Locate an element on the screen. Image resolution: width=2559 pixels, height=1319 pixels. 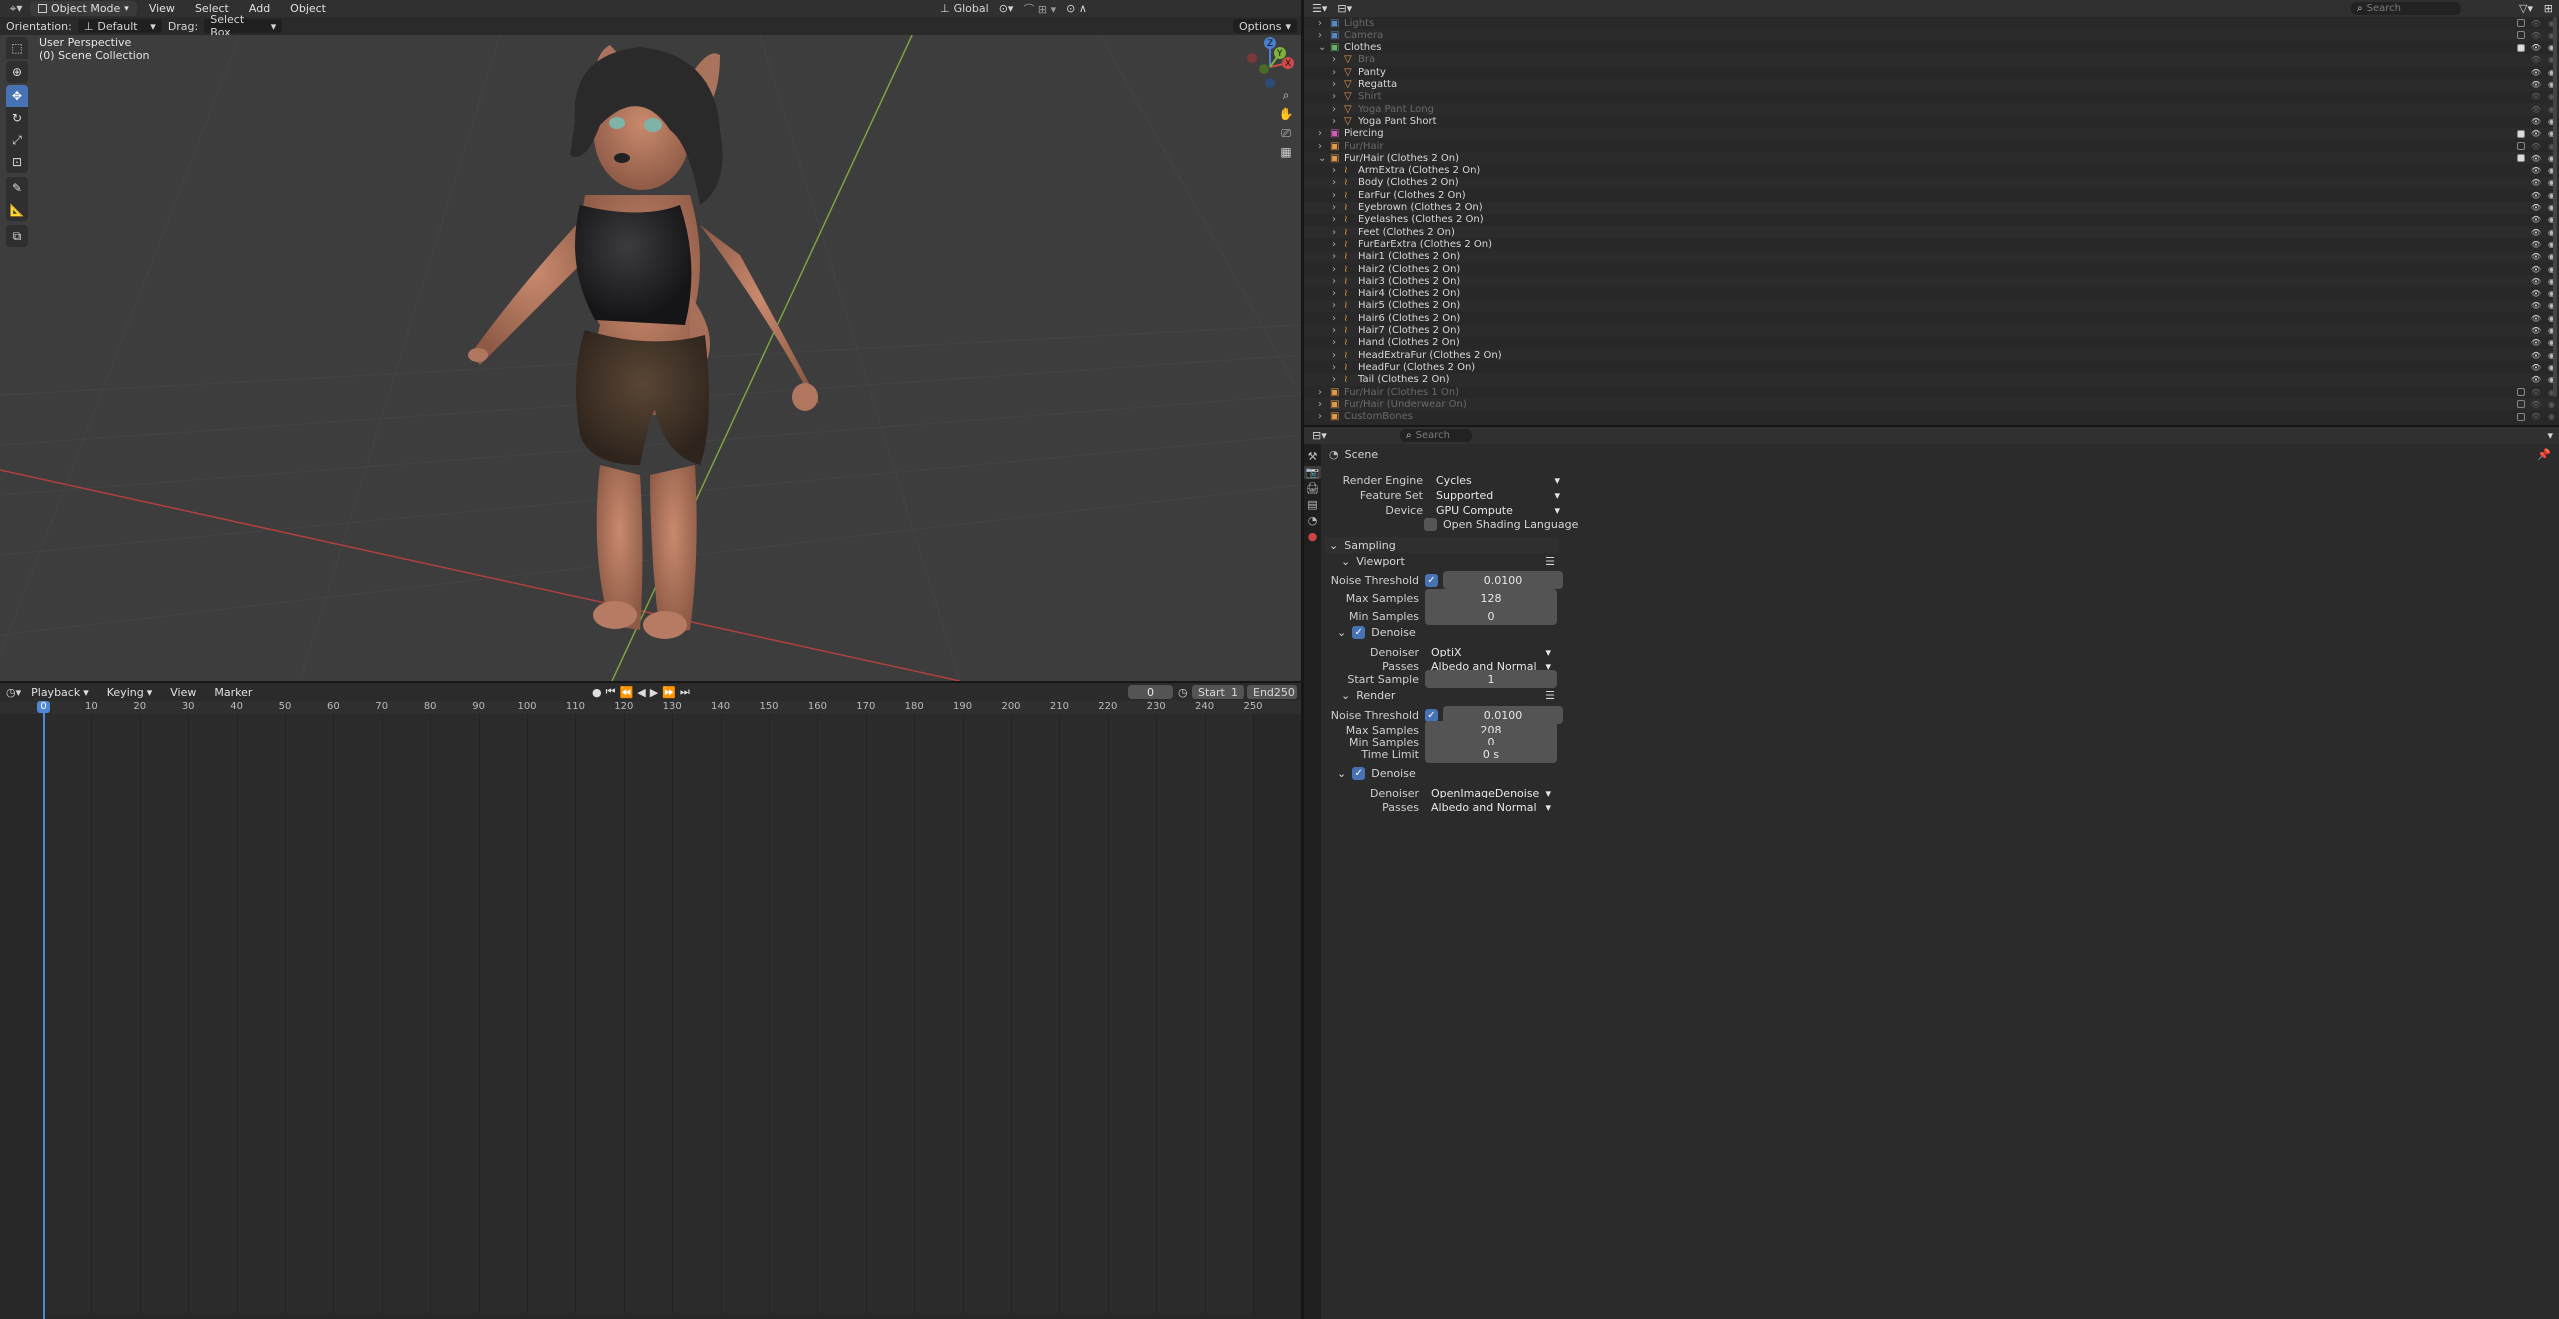
world-tab-icon: ● is located at coordinates (1313, 536).